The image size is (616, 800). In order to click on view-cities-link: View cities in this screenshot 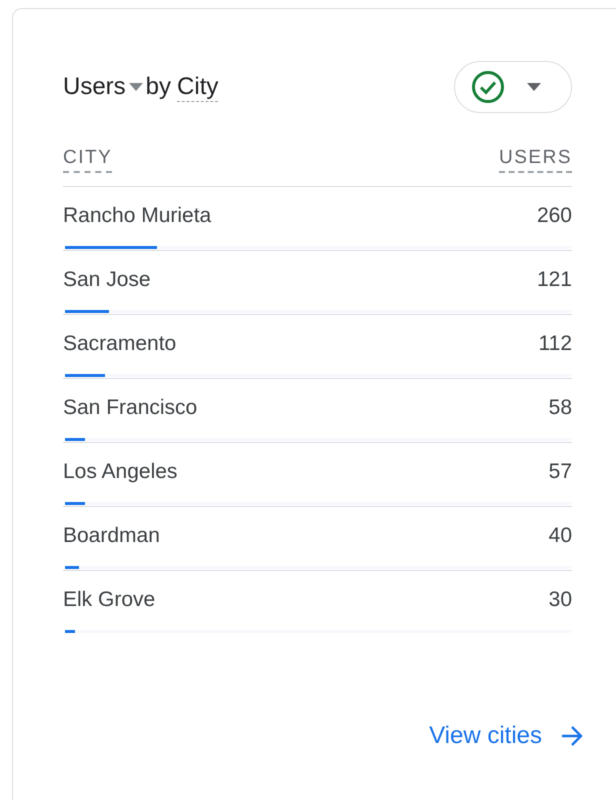, I will do `click(506, 736)`.